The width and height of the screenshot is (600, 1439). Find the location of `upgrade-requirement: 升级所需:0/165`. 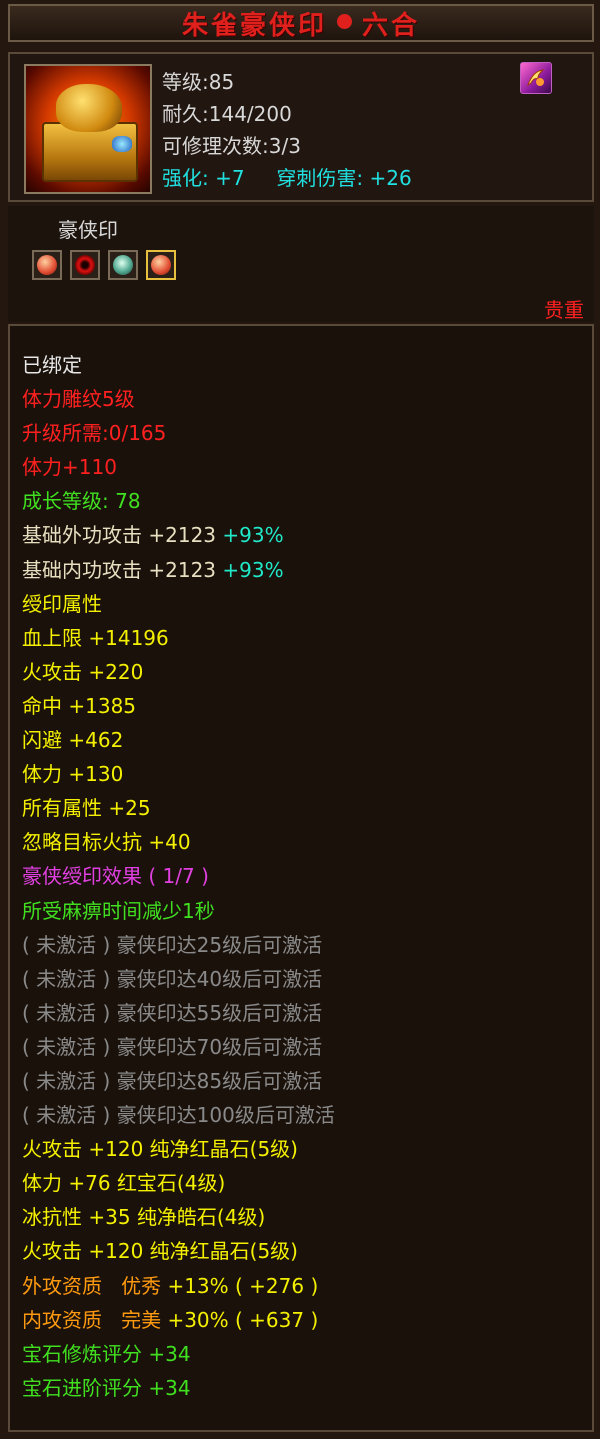

upgrade-requirement: 升级所需:0/165 is located at coordinates (94, 433).